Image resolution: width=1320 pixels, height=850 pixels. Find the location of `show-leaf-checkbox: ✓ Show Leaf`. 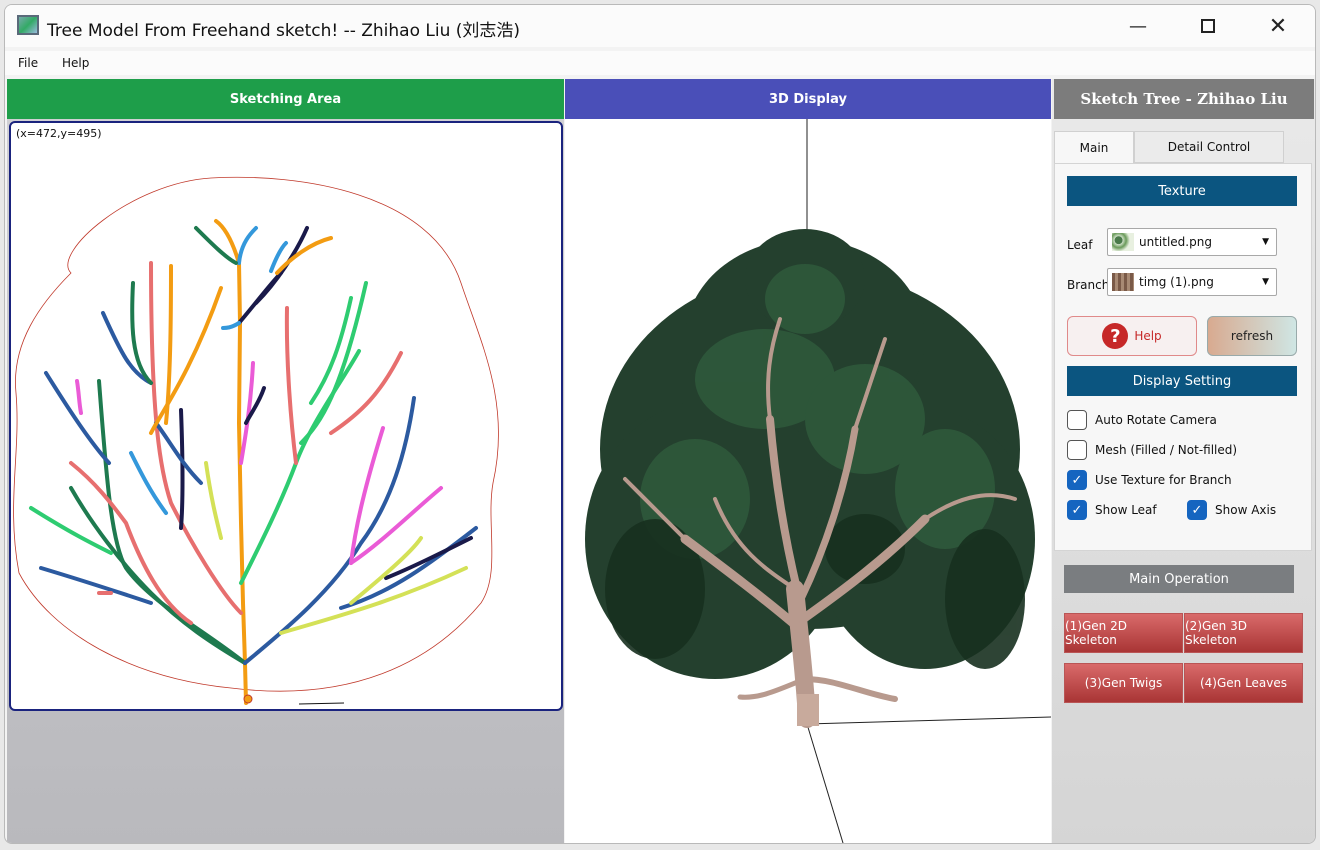

show-leaf-checkbox: ✓ Show Leaf is located at coordinates (1112, 510).